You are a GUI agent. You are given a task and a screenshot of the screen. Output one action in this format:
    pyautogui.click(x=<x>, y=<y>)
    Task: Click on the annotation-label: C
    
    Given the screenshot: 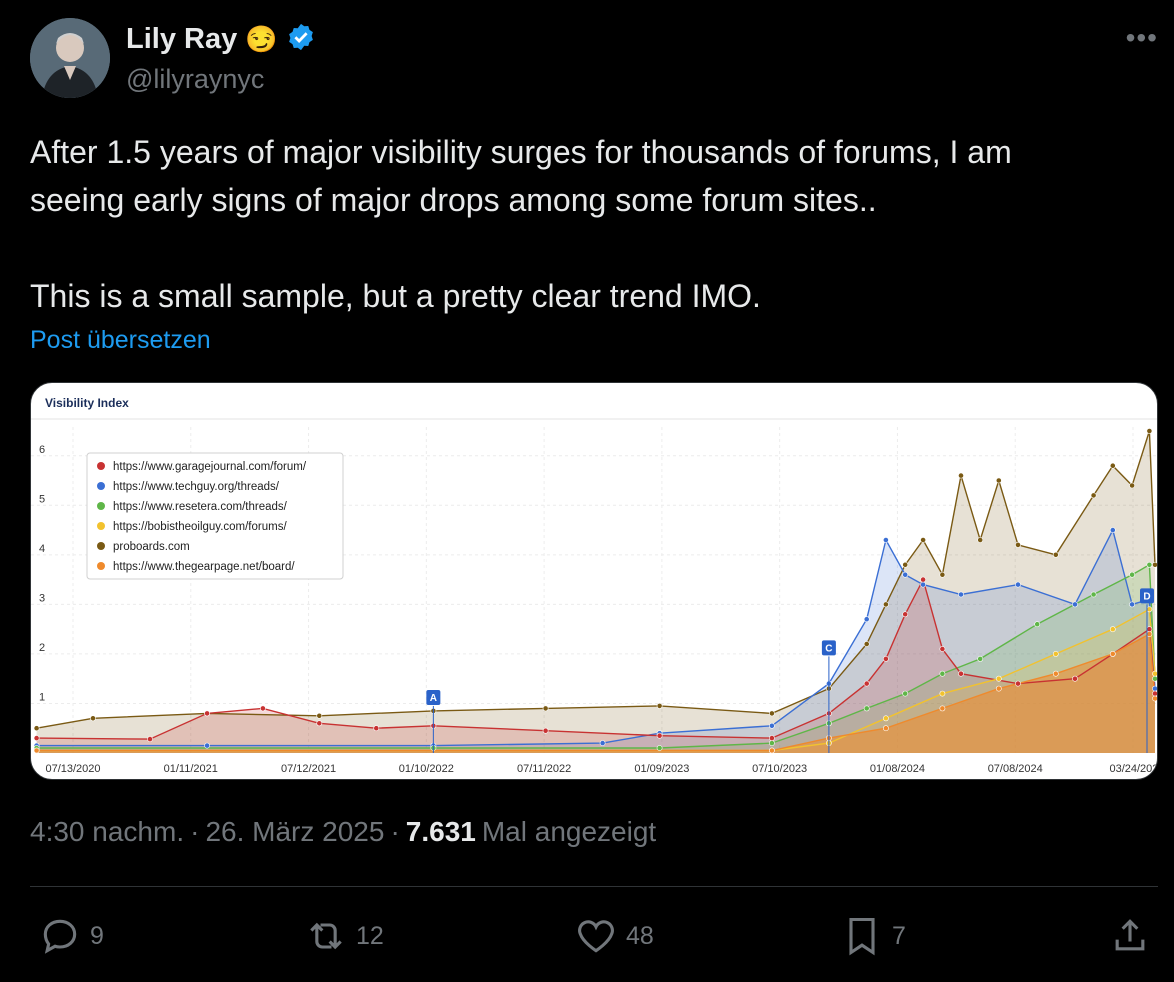 What is the action you would take?
    pyautogui.click(x=828, y=648)
    